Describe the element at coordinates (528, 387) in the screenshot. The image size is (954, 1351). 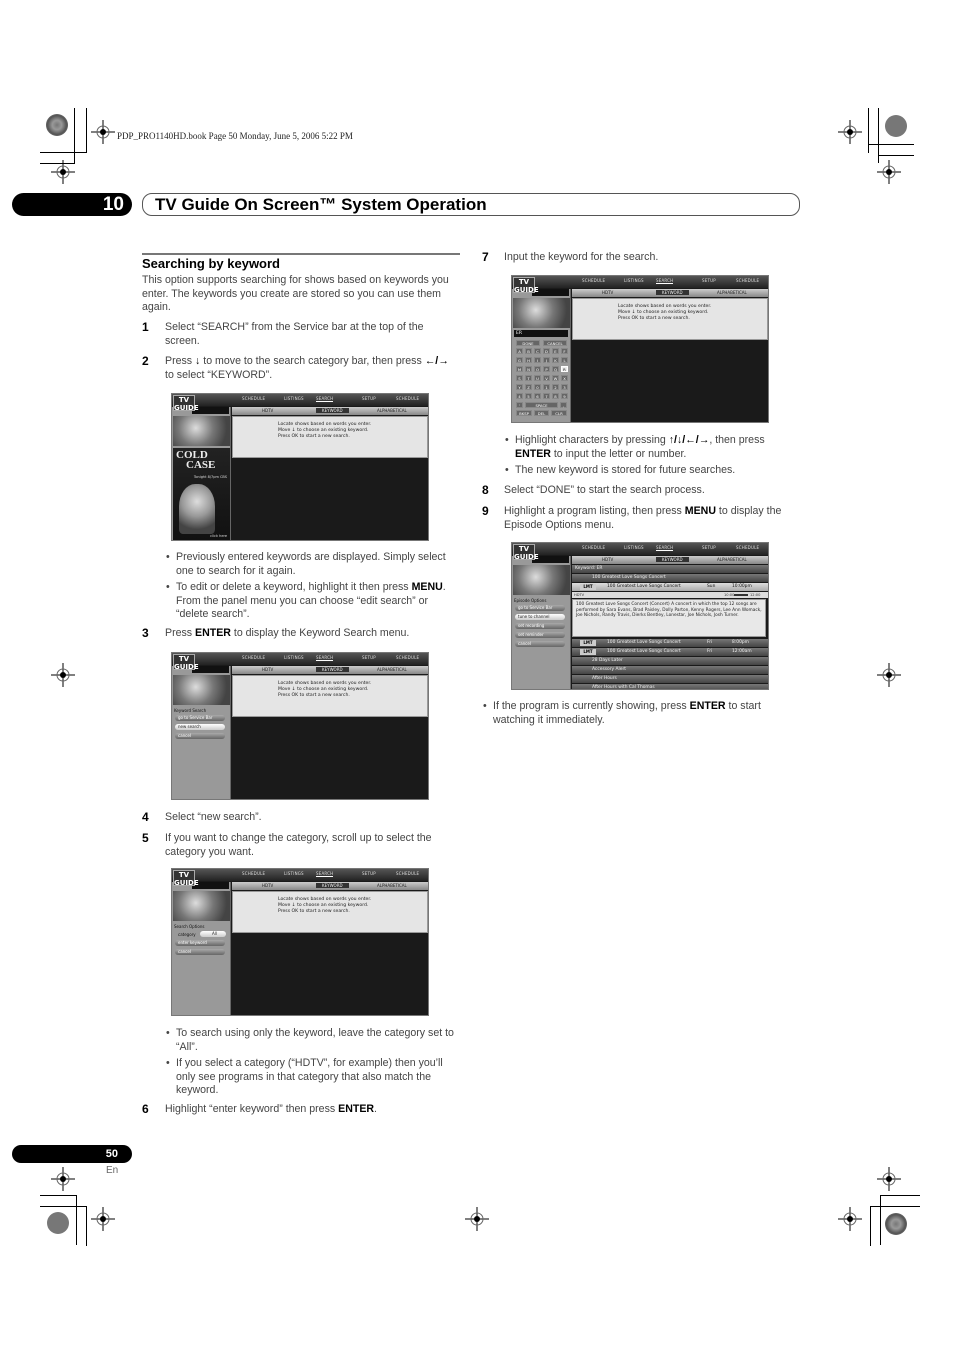
I see `keyboard-key: Z` at that location.